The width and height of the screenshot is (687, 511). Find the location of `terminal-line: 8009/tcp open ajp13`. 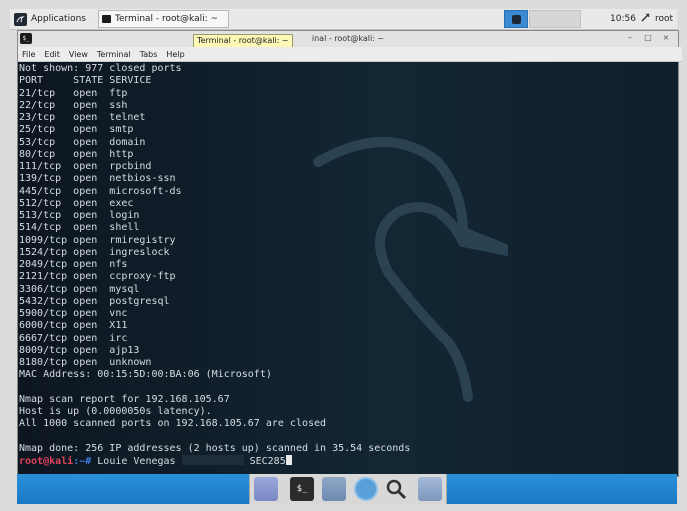

terminal-line: 8009/tcp open ajp13 is located at coordinates (79, 350).